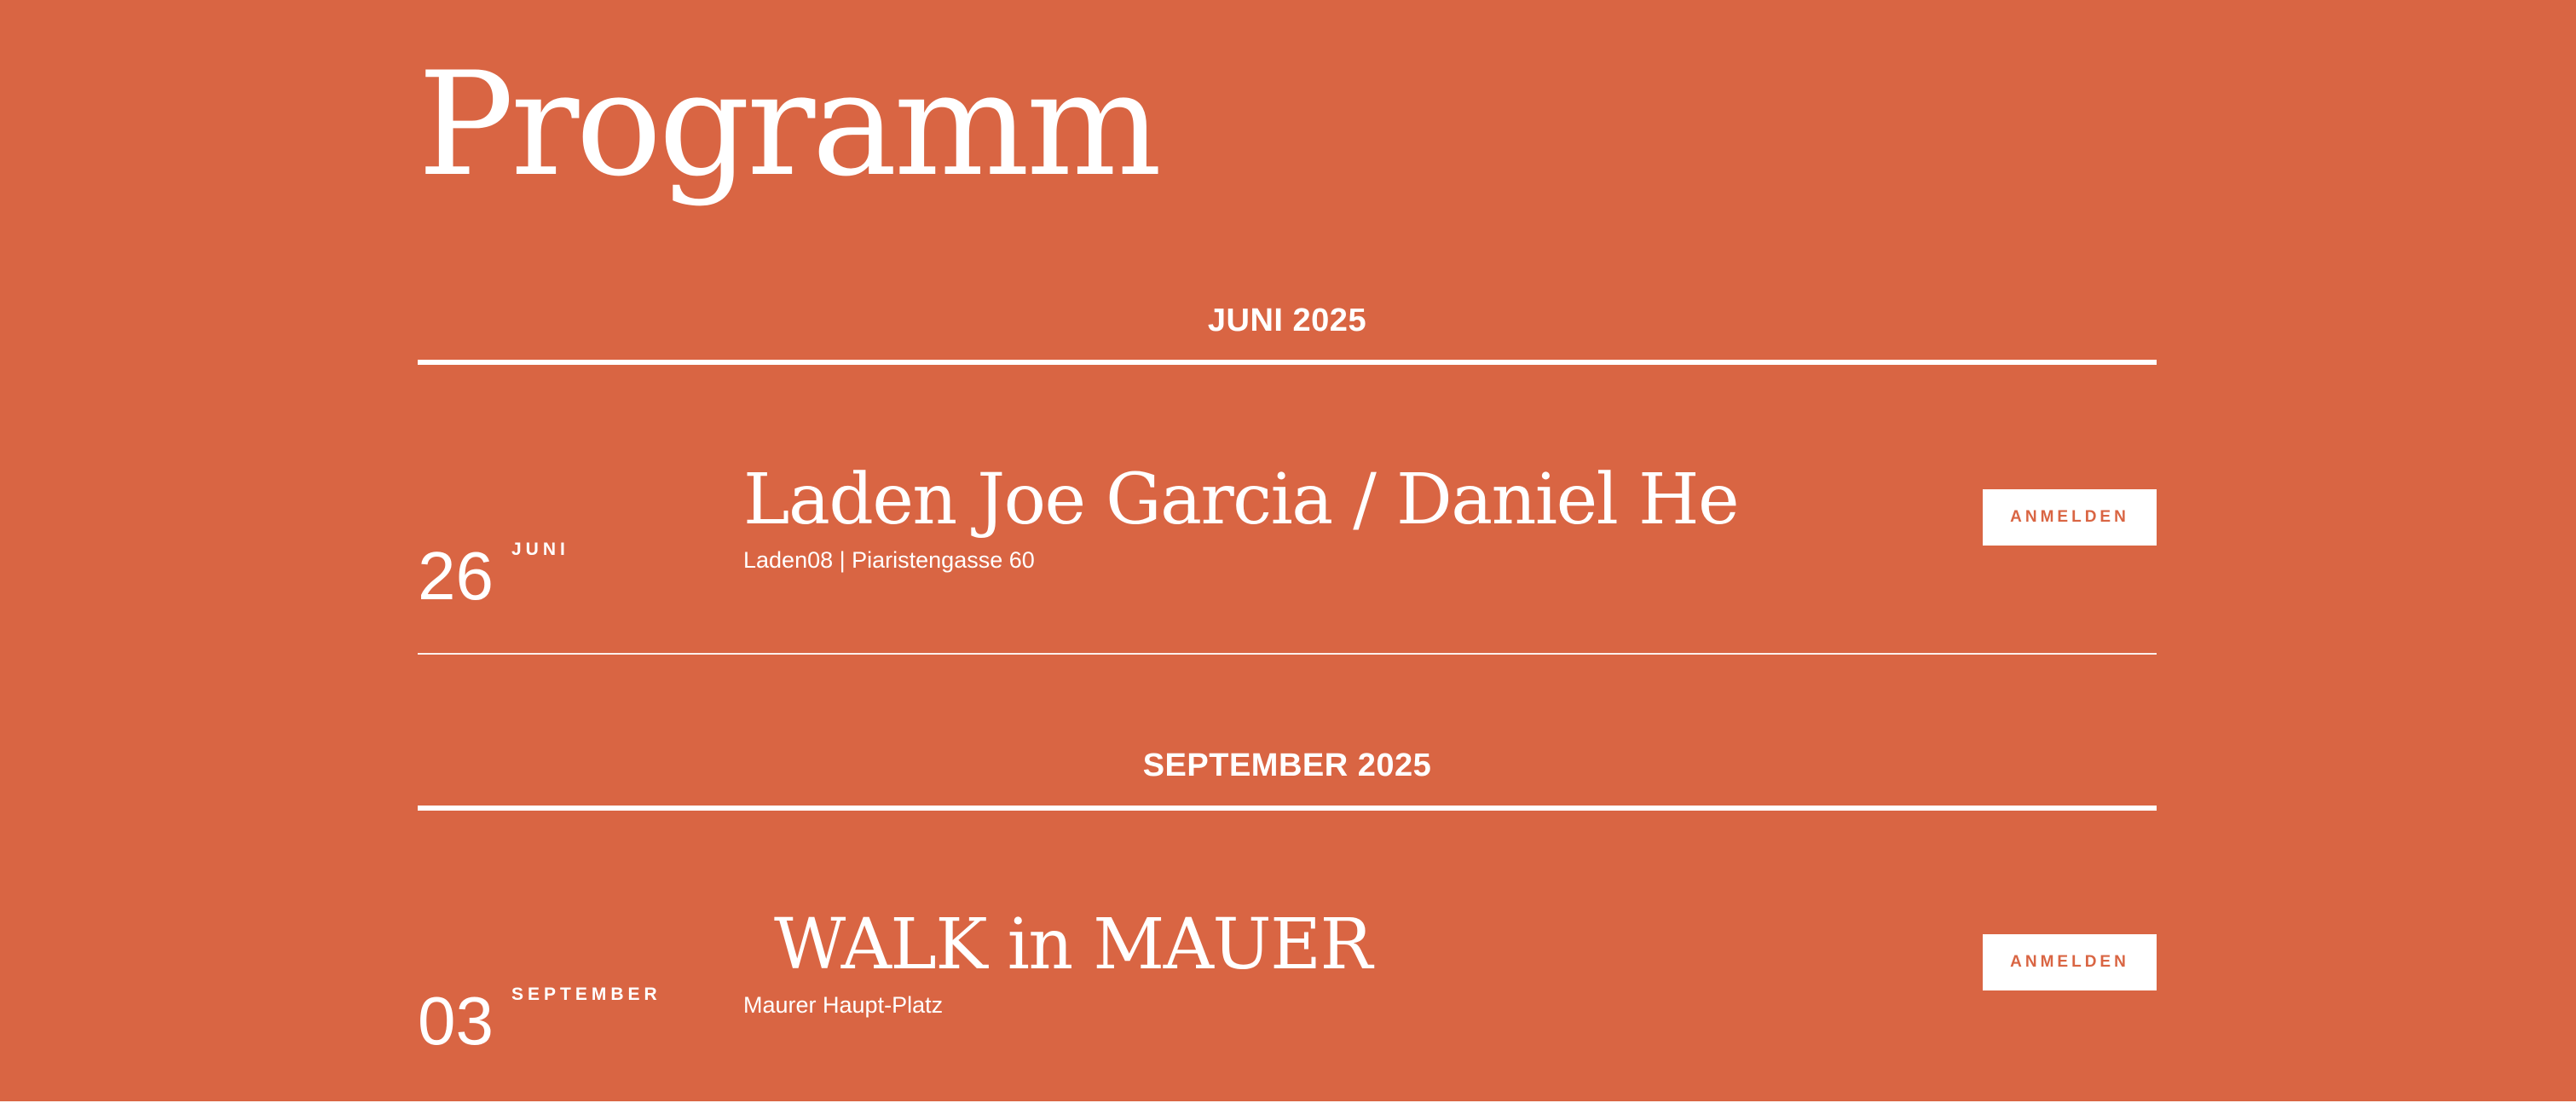 Image resolution: width=2576 pixels, height=1103 pixels. What do you see at coordinates (1287, 808) in the screenshot?
I see `month-divider-september` at bounding box center [1287, 808].